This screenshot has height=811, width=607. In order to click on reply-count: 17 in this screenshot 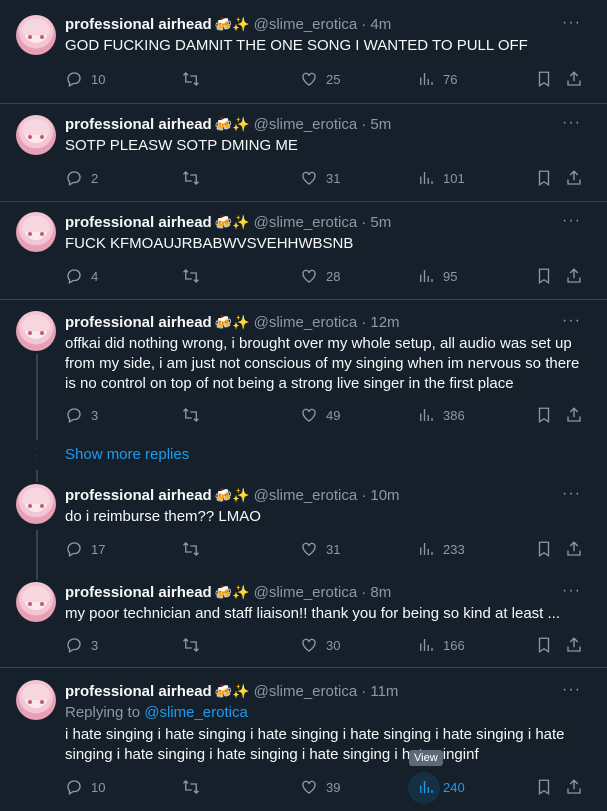, I will do `click(98, 549)`.